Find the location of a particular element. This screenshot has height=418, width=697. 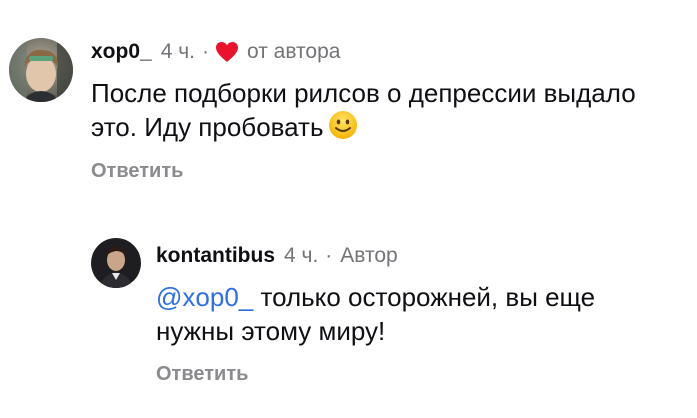

comment-2-meta: kontantibus 4 ч. · Автор is located at coordinates (277, 256).